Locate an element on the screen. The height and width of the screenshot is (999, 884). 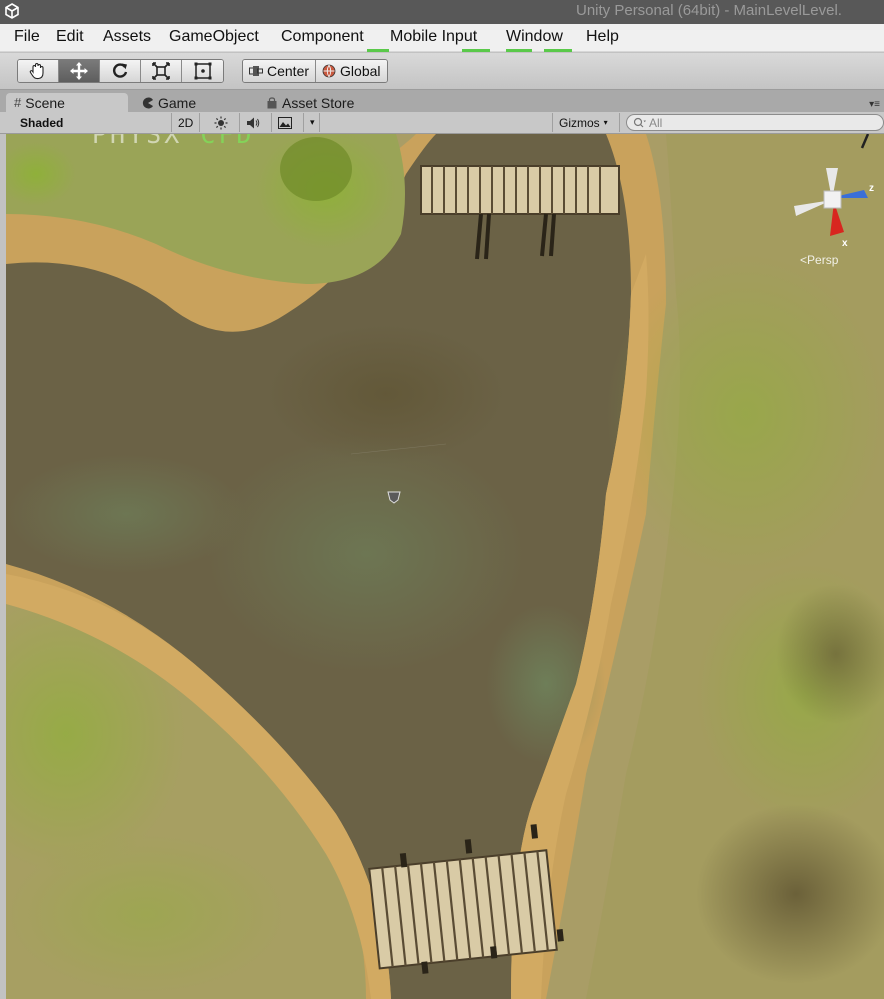
lighting-toggle is located at coordinates (224, 122).